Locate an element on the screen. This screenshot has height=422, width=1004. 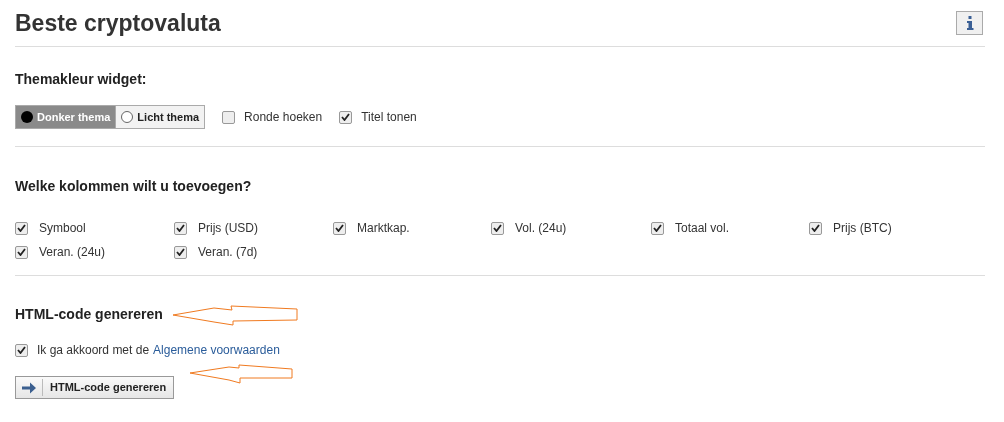
theme-toggle: Licht thema is located at coordinates (160, 117).